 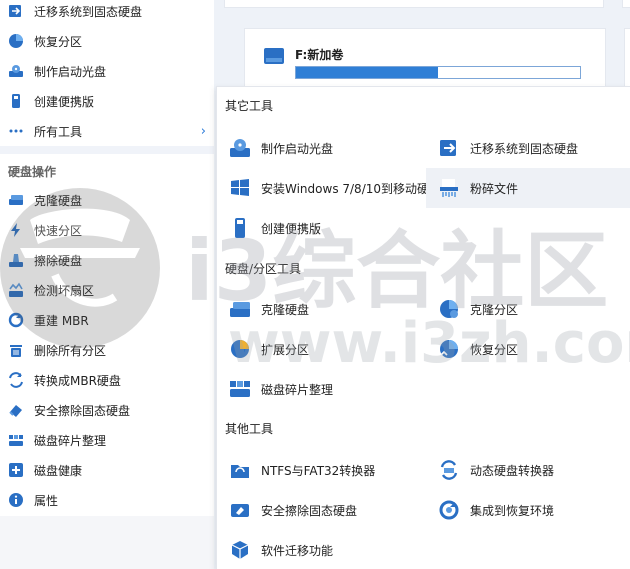 I want to click on sidebar-item-delete-partitions: 删除所有分区, so click(x=107, y=350).